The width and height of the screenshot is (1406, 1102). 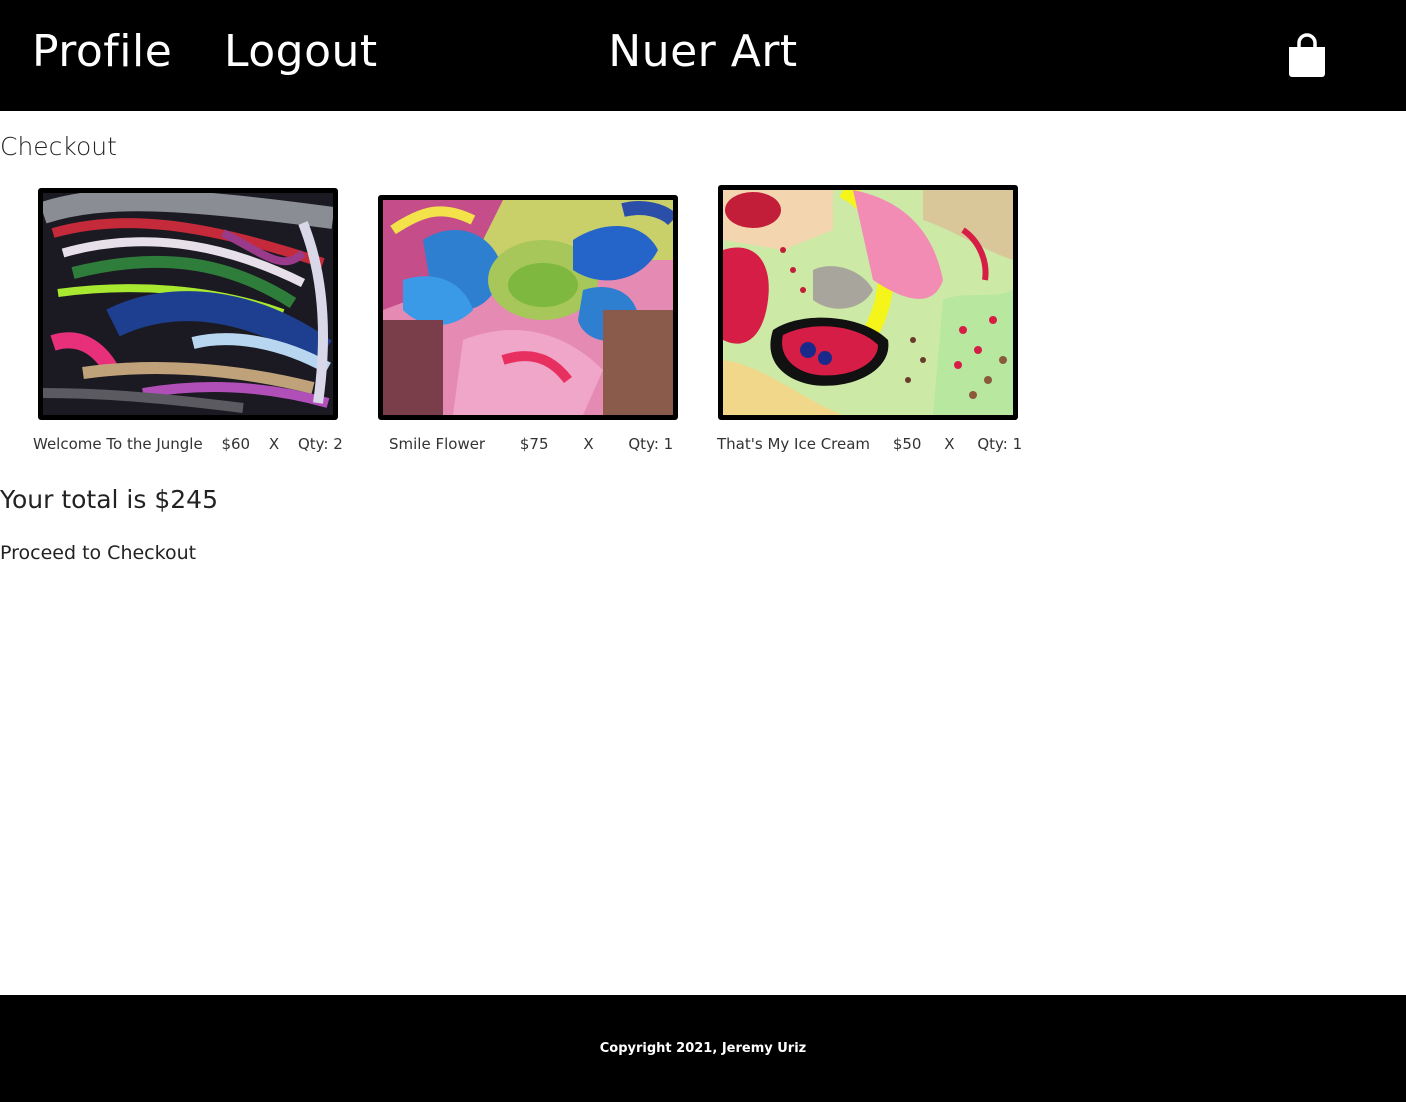 I want to click on item-title: Welcome To the Jungle, so click(x=118, y=444).